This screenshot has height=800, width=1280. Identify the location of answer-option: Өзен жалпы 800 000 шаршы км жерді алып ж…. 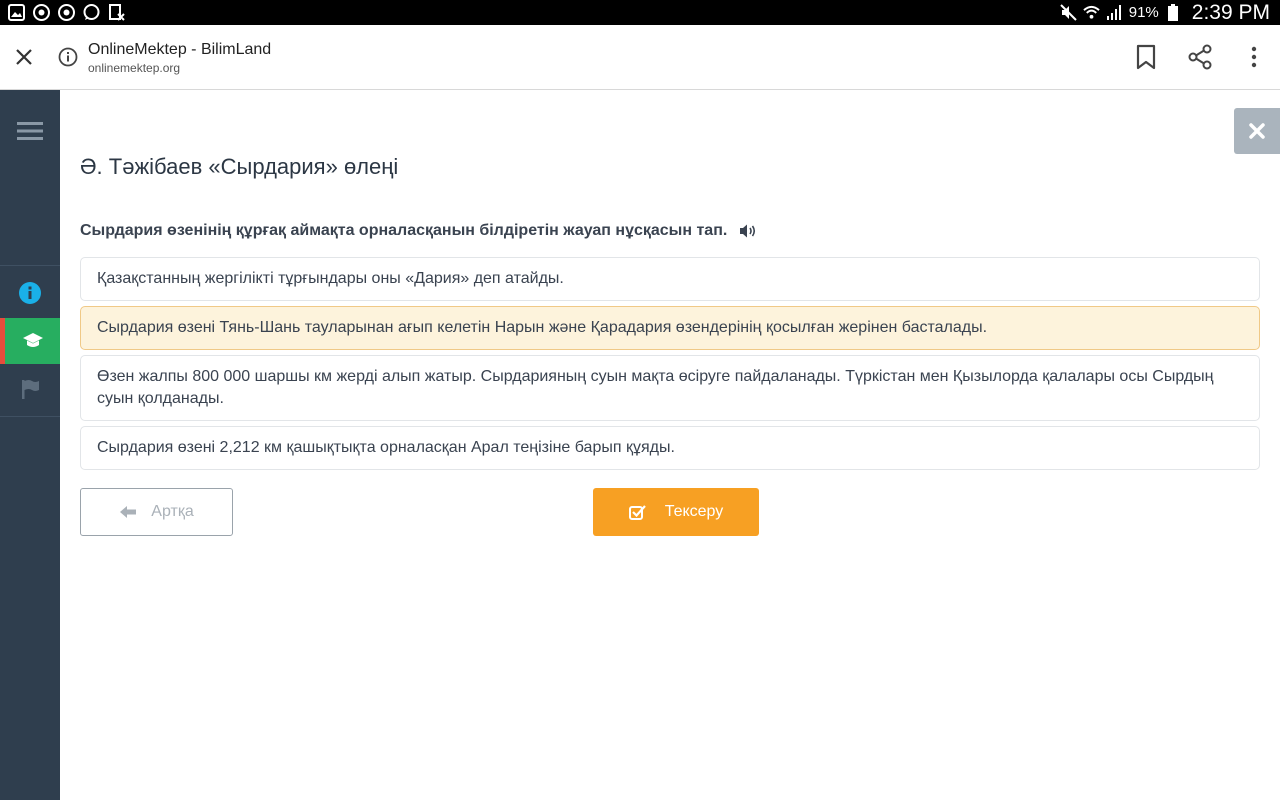
(670, 388).